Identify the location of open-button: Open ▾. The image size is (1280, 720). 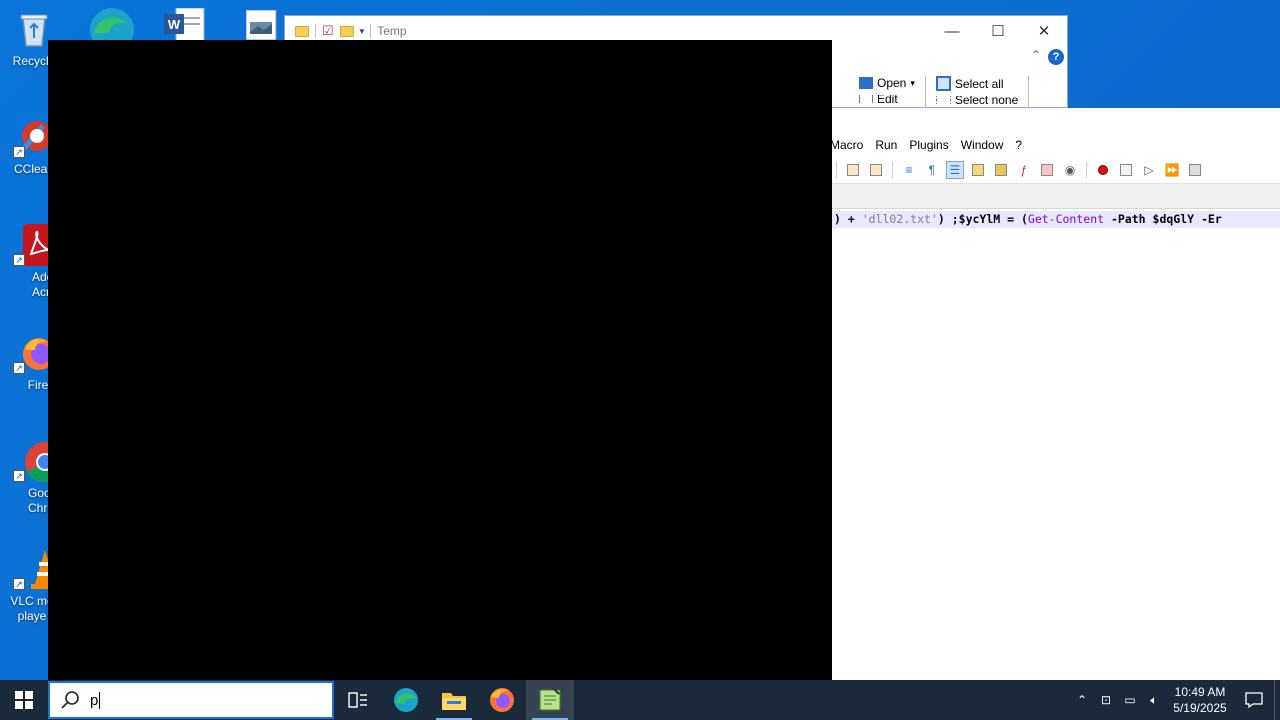
(887, 83).